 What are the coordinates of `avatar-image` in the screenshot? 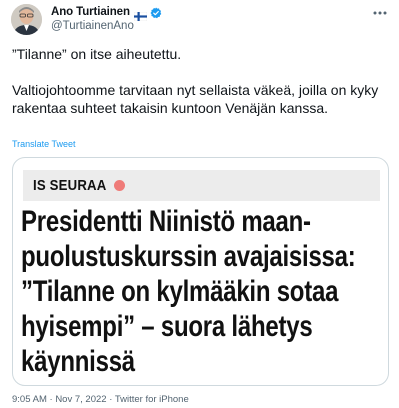 It's located at (26, 19).